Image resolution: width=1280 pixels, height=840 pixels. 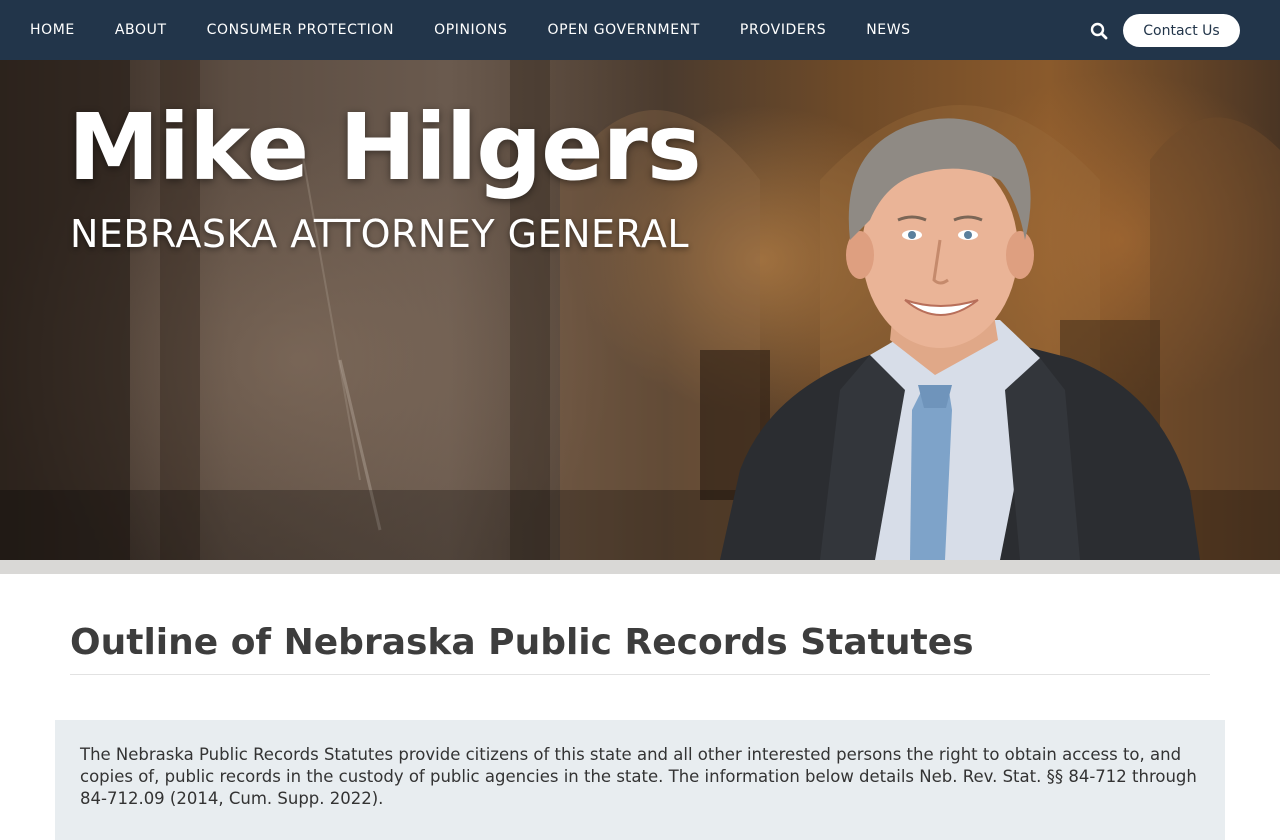 I want to click on hero-title: Mike Hilgers, so click(x=385, y=147).